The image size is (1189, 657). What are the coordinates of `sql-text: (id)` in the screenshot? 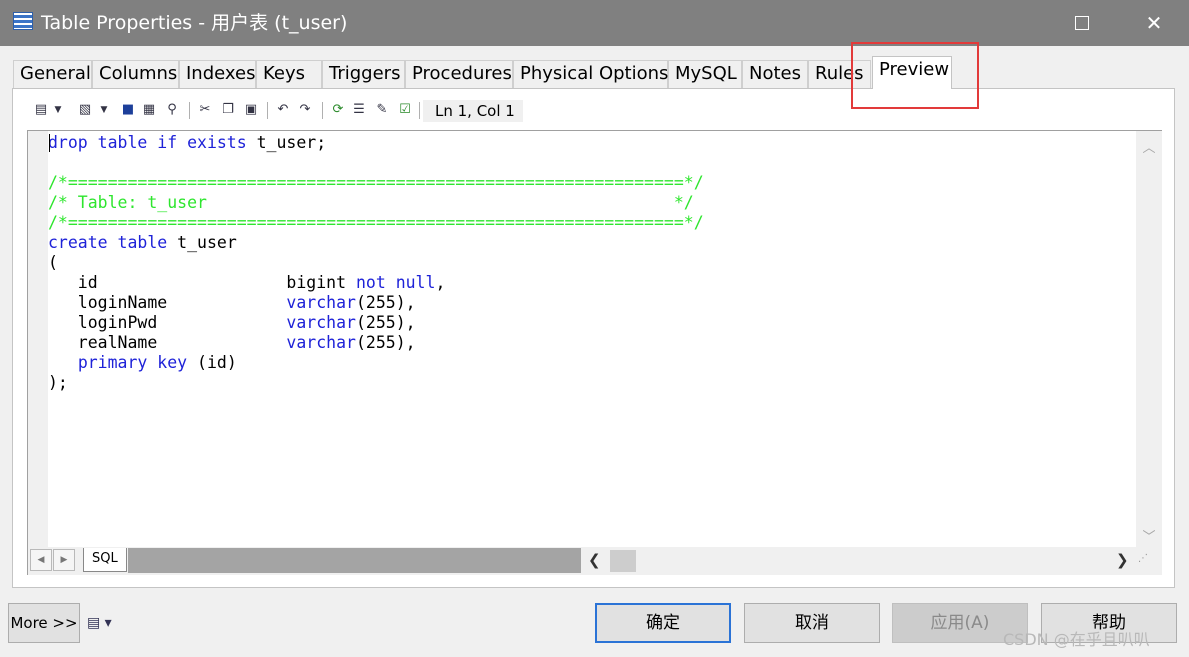 It's located at (212, 362).